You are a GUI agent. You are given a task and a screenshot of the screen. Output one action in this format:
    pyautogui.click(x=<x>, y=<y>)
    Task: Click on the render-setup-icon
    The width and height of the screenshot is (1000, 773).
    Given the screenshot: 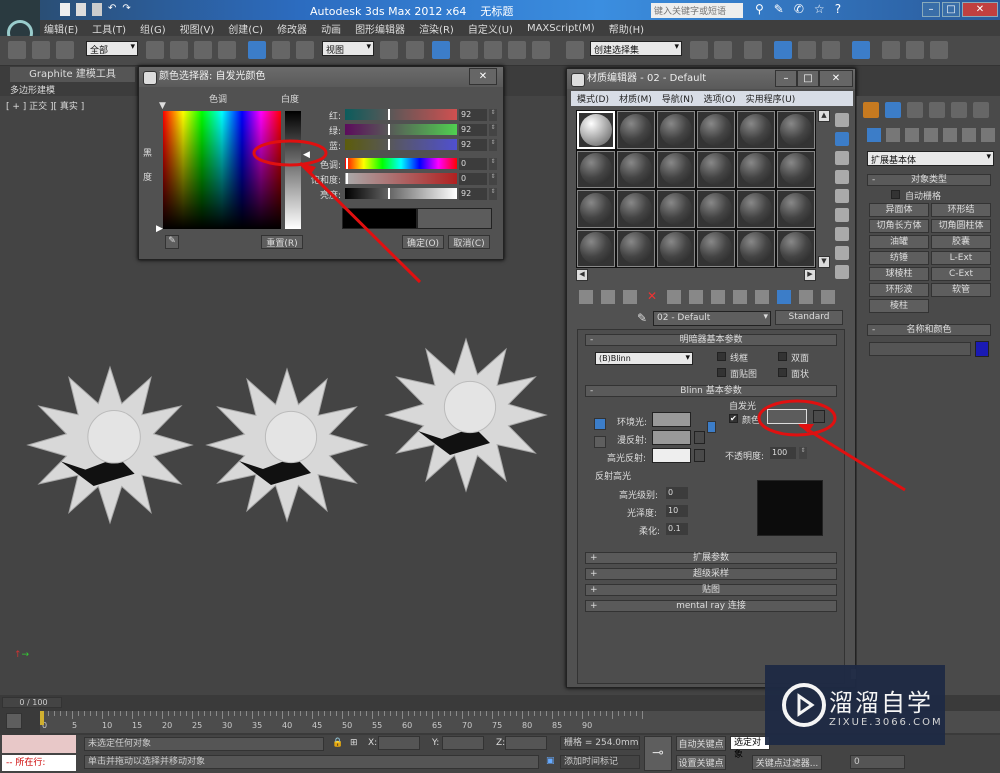 What is the action you would take?
    pyautogui.click(x=891, y=50)
    